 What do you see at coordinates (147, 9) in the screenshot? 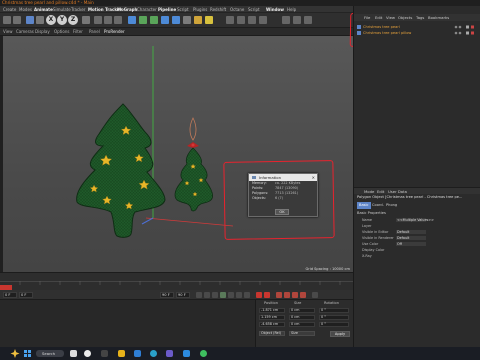
I see `menu-character: Character` at bounding box center [147, 9].